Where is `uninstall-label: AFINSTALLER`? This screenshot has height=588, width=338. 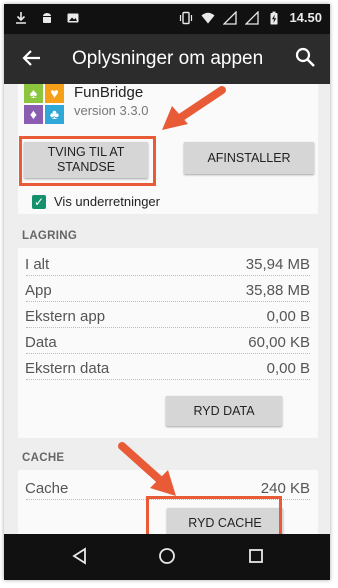 uninstall-label: AFINSTALLER is located at coordinates (249, 157).